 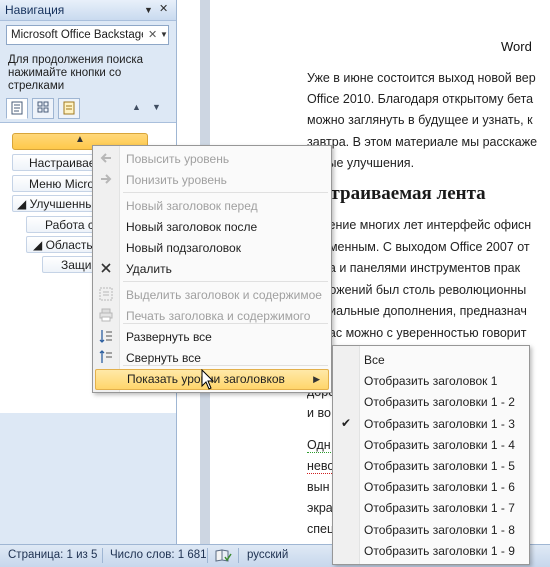 What do you see at coordinates (88, 10) in the screenshot?
I see `navigation-pane-title-bar: Навигация ▼ ✕` at bounding box center [88, 10].